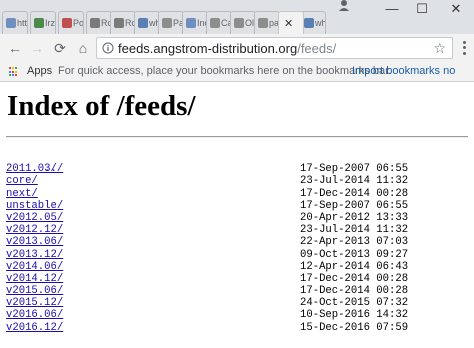 The image size is (474, 348). I want to click on minimize-icon: —, so click(392, 8).